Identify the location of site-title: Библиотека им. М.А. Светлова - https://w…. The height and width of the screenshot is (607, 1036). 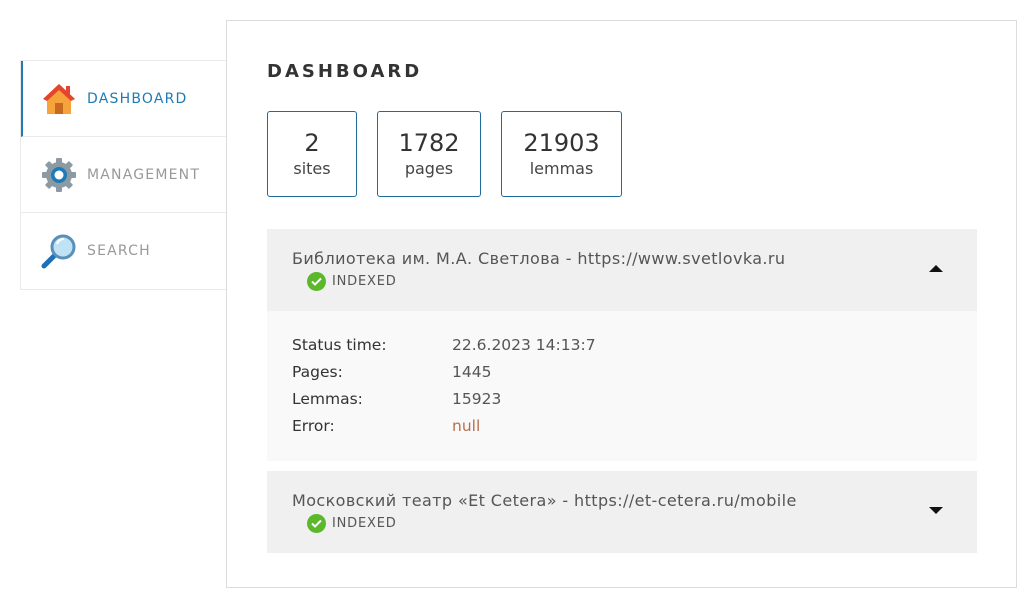
(539, 258).